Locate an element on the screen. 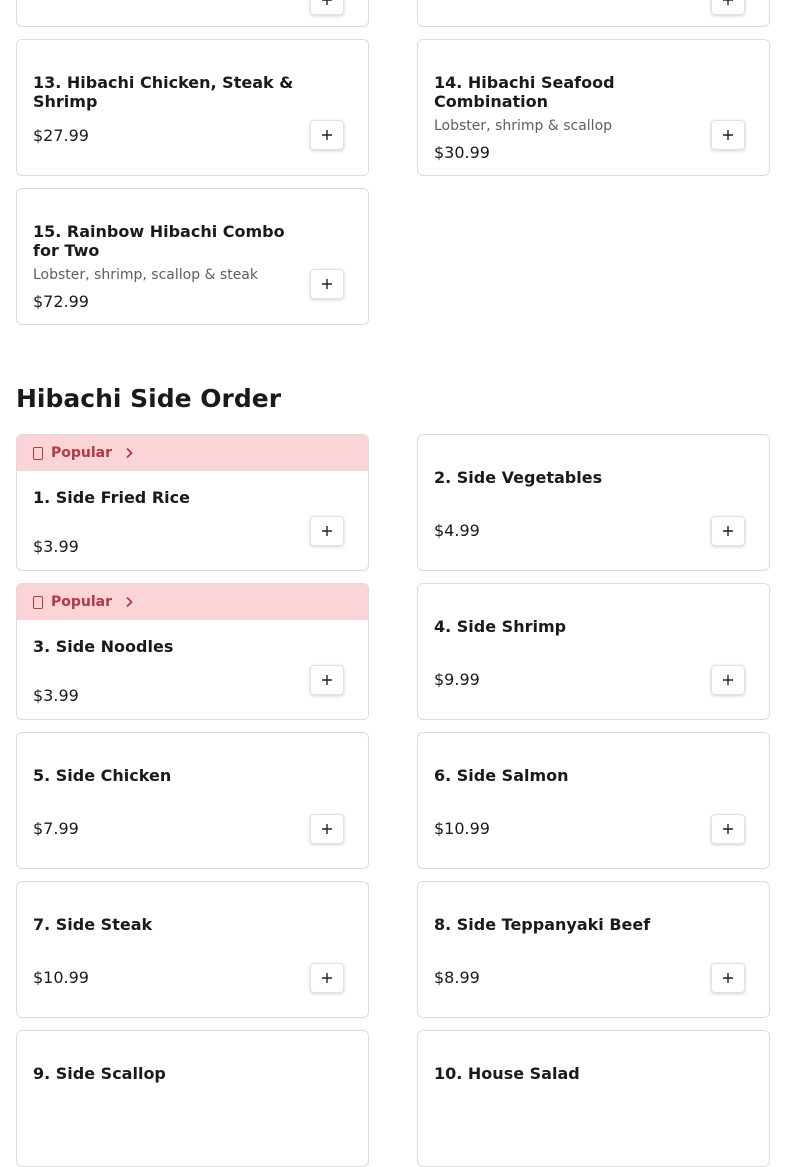  item-name: 10. House Salad is located at coordinates (507, 1073).